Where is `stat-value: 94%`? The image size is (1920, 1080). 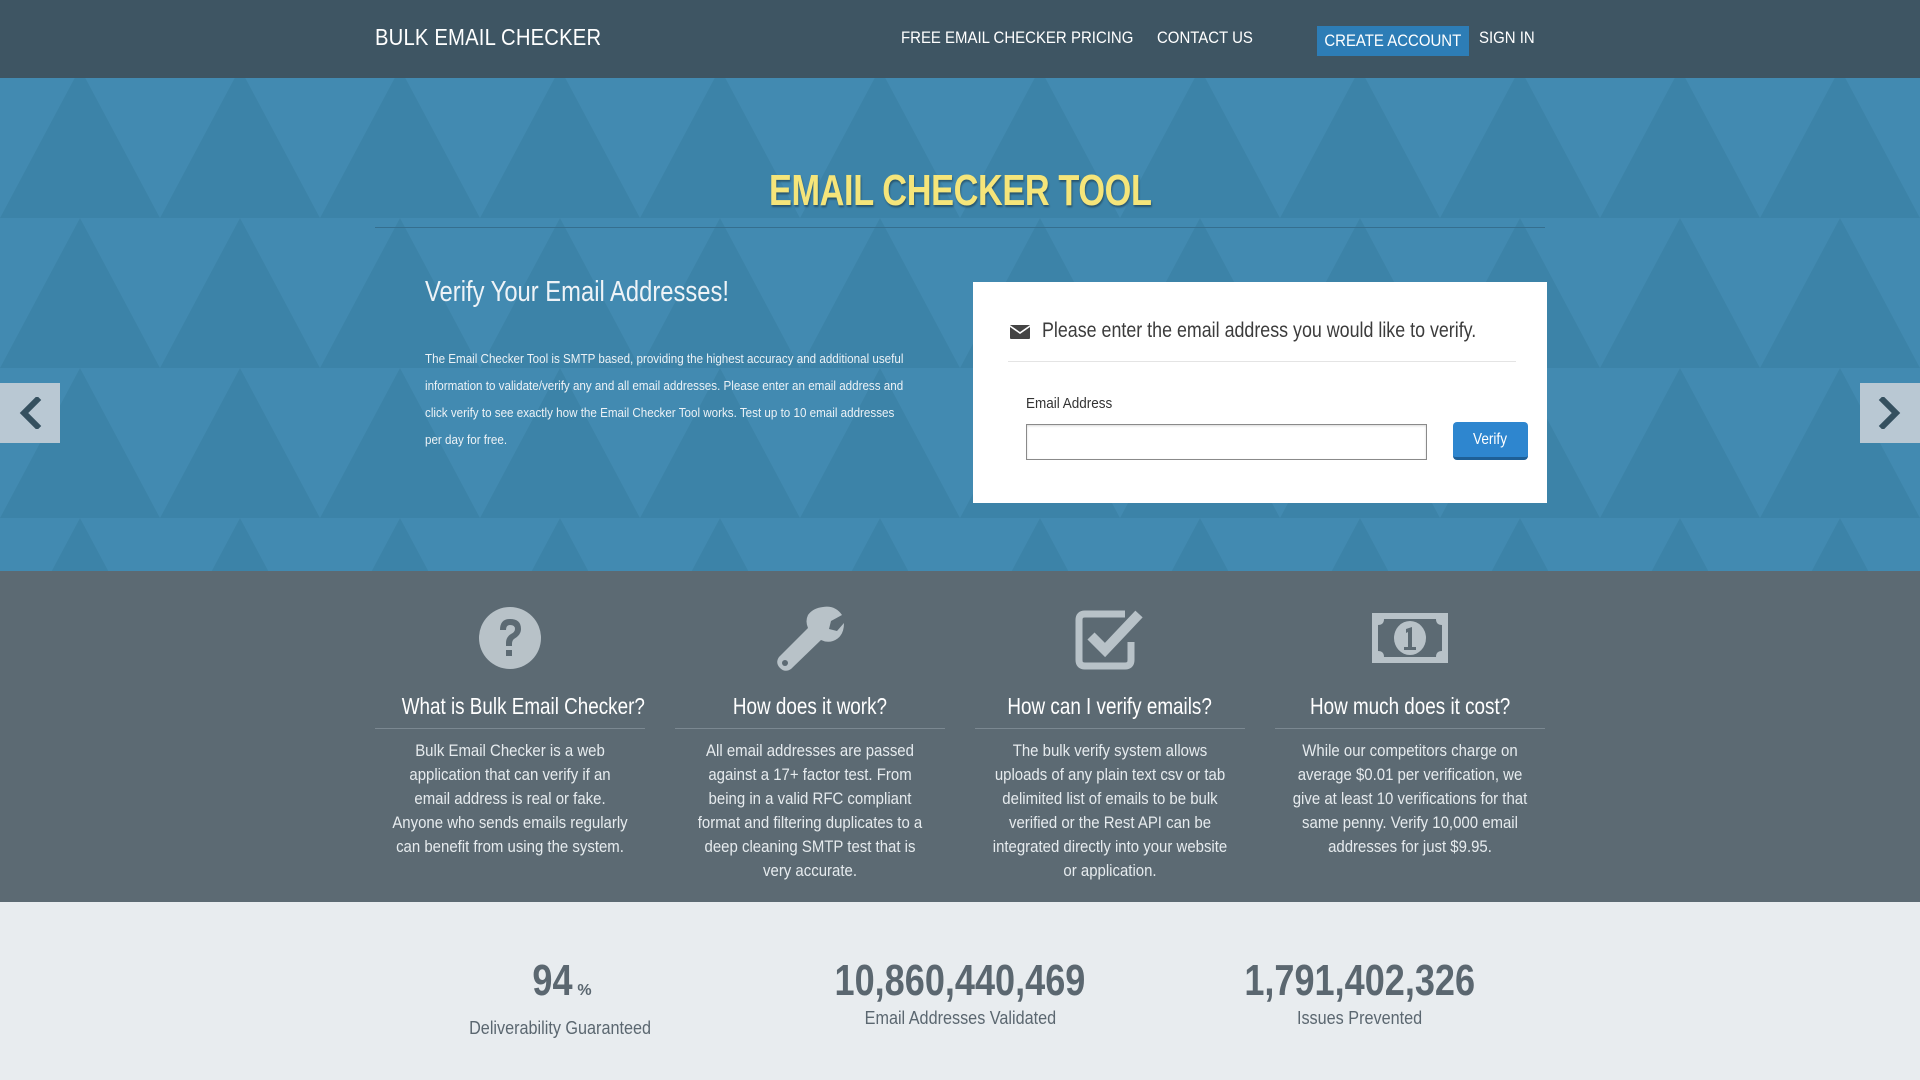
stat-value: 94% is located at coordinates (562, 980).